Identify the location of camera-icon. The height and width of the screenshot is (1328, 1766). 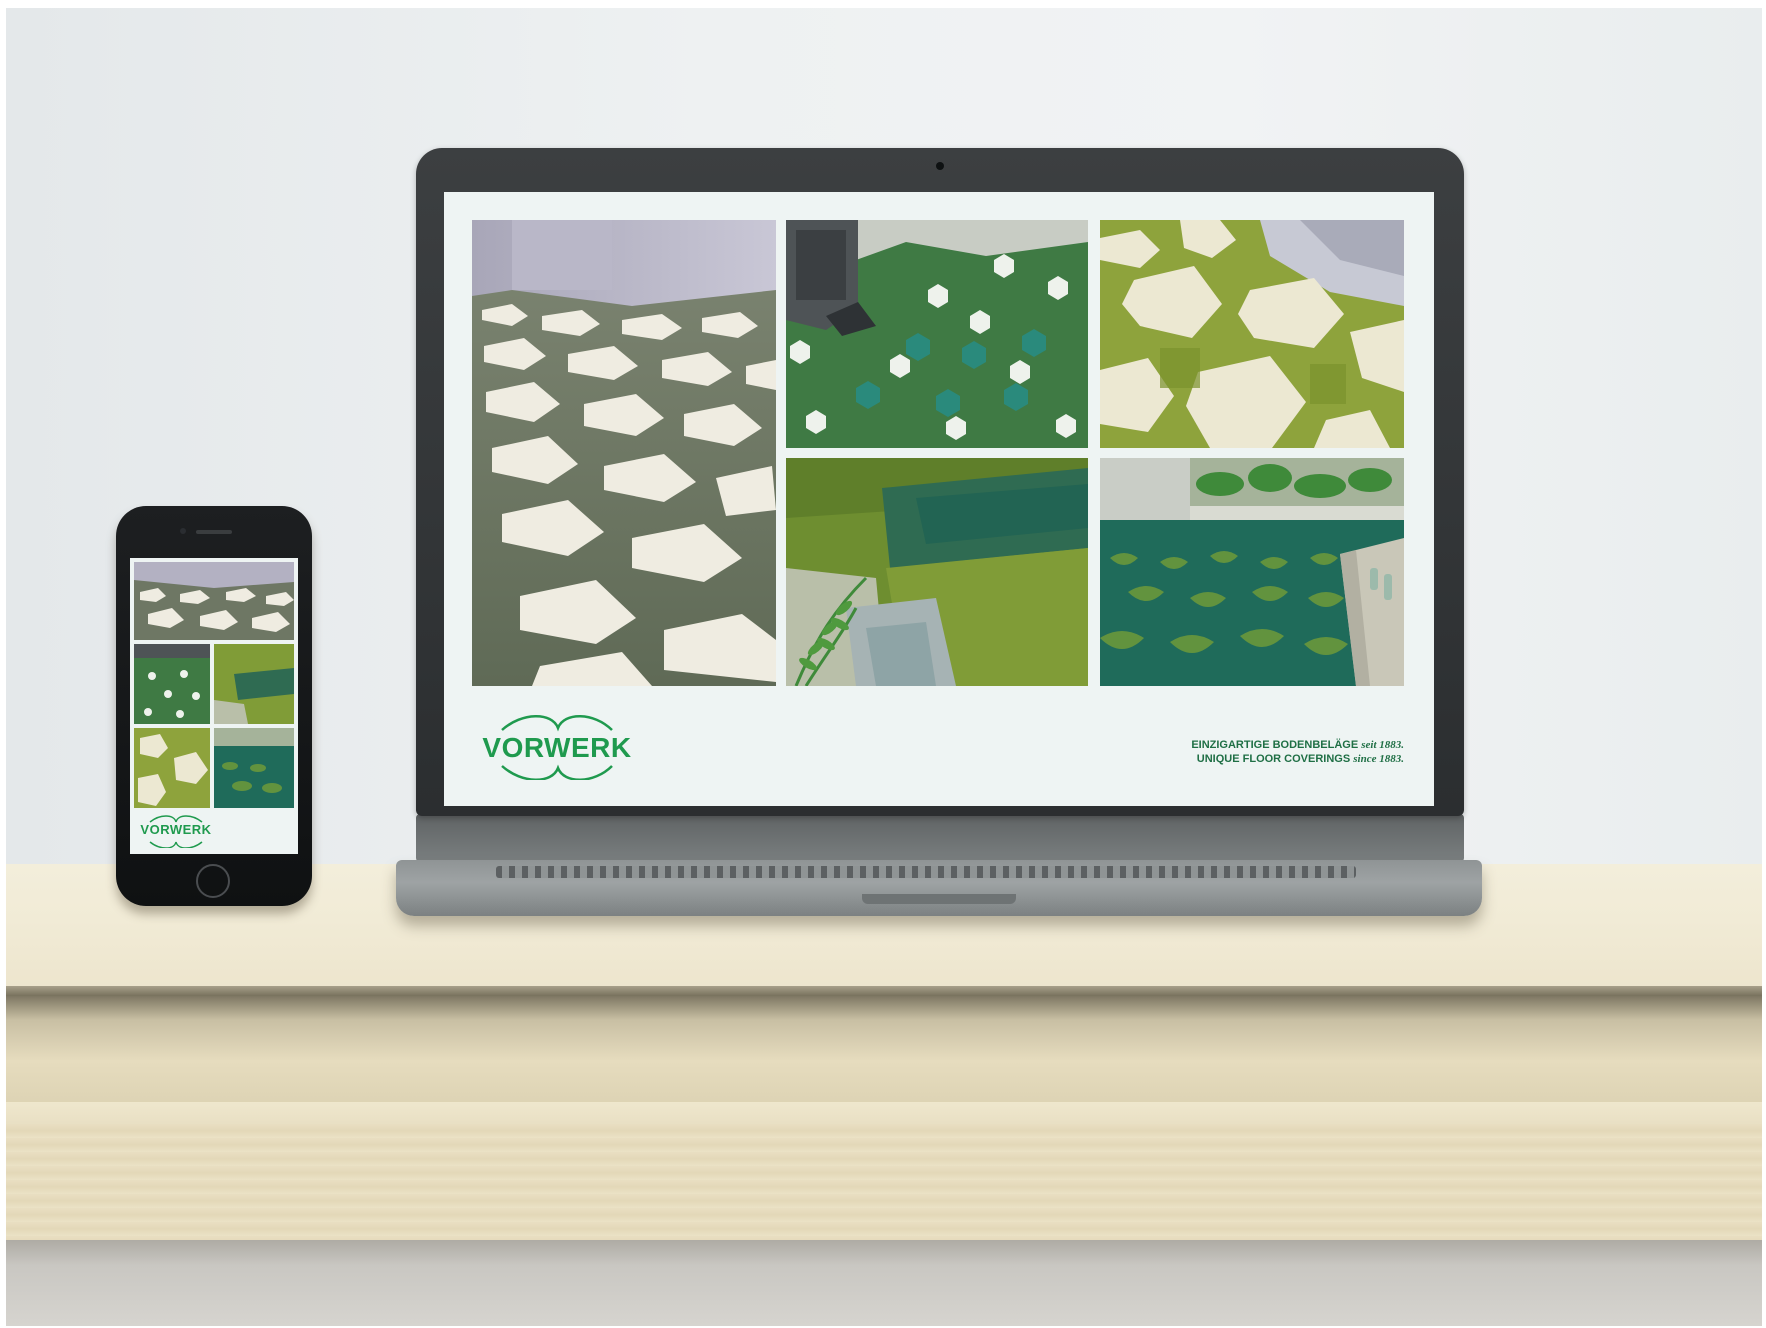
(940, 166).